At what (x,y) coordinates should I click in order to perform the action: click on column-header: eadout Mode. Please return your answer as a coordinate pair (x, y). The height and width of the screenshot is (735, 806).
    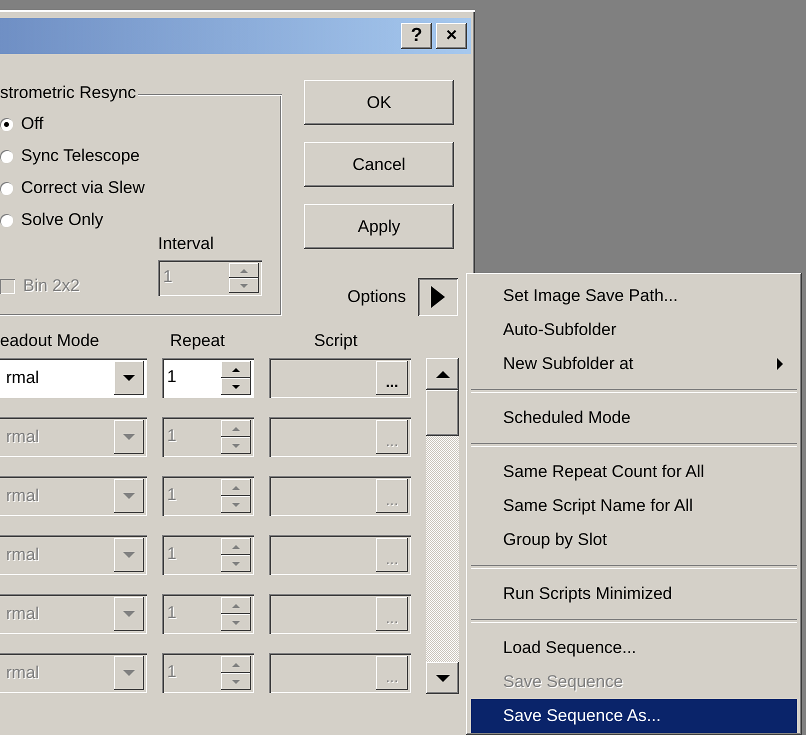
    Looking at the image, I should click on (50, 341).